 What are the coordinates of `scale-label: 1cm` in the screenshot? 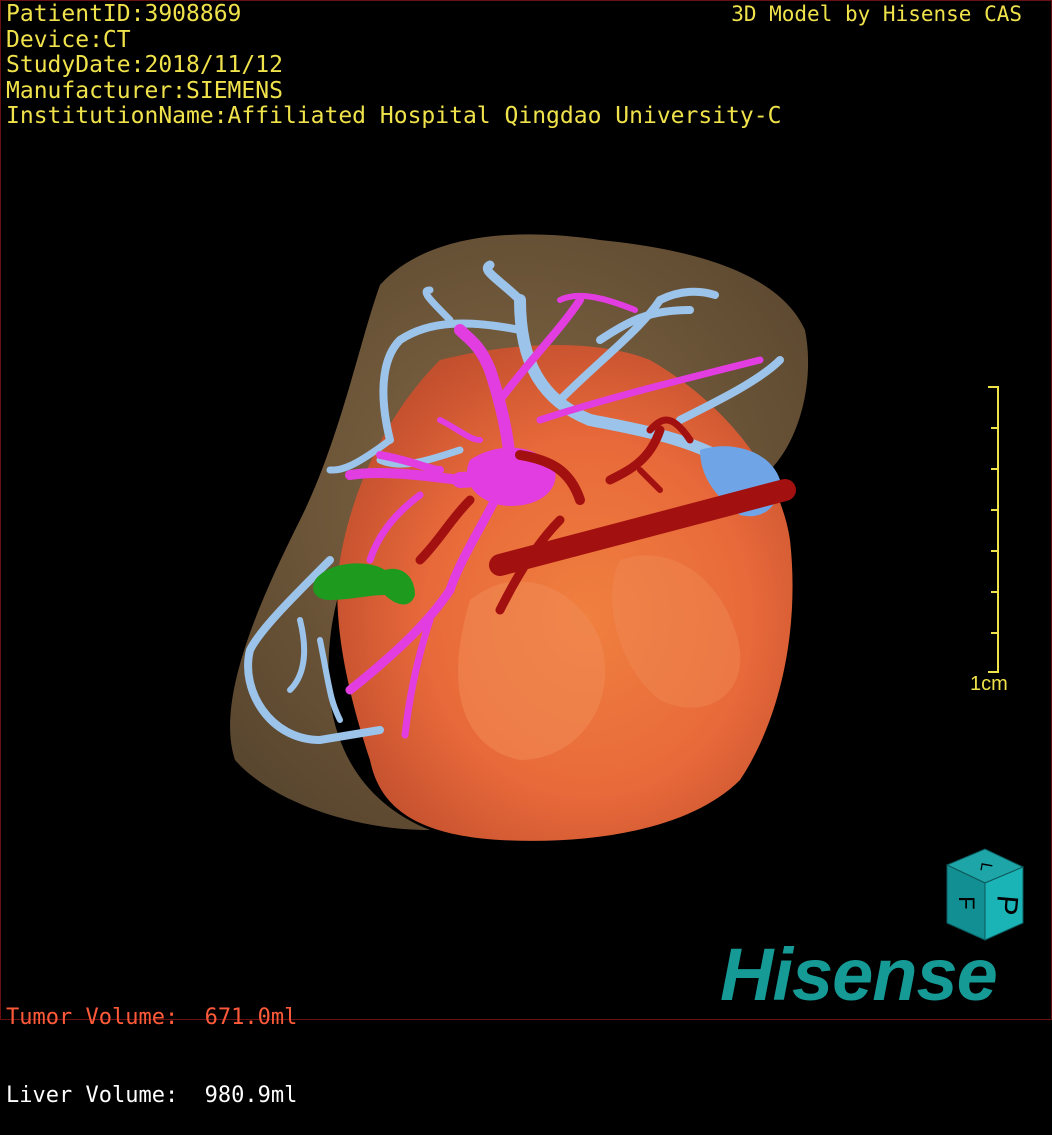 It's located at (989, 684).